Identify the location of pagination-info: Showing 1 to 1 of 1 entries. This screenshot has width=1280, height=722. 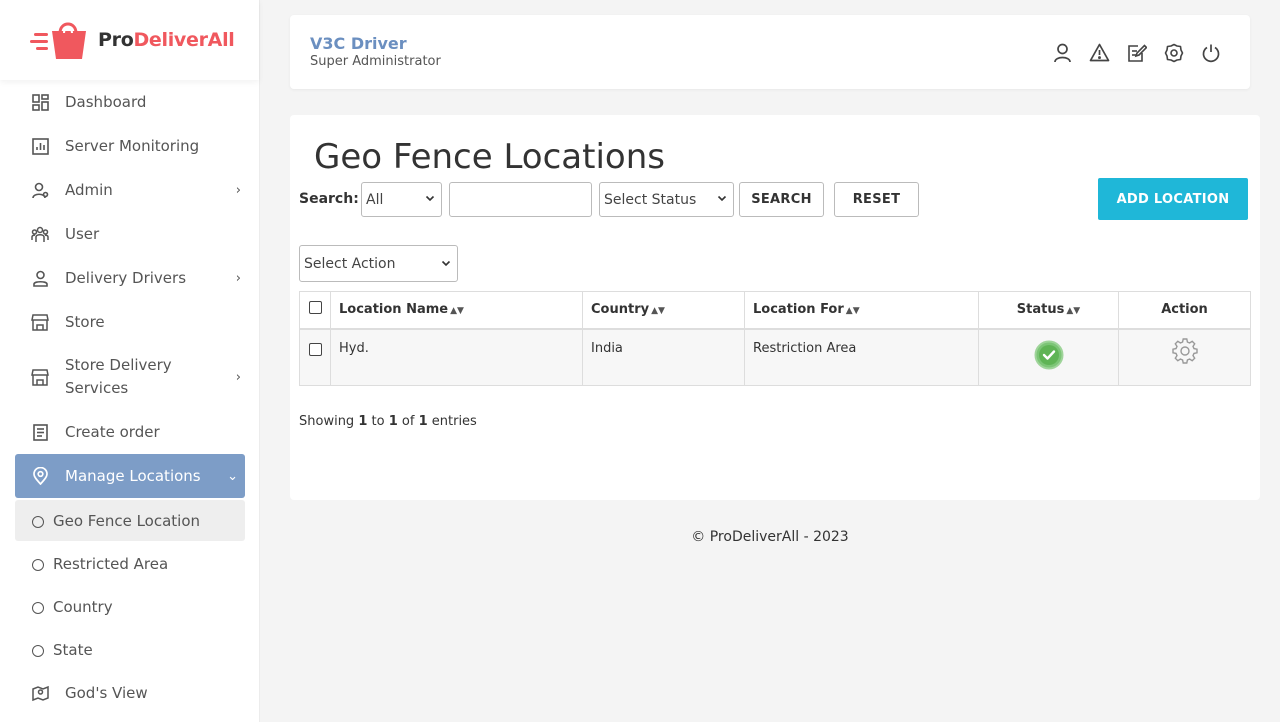
(388, 421).